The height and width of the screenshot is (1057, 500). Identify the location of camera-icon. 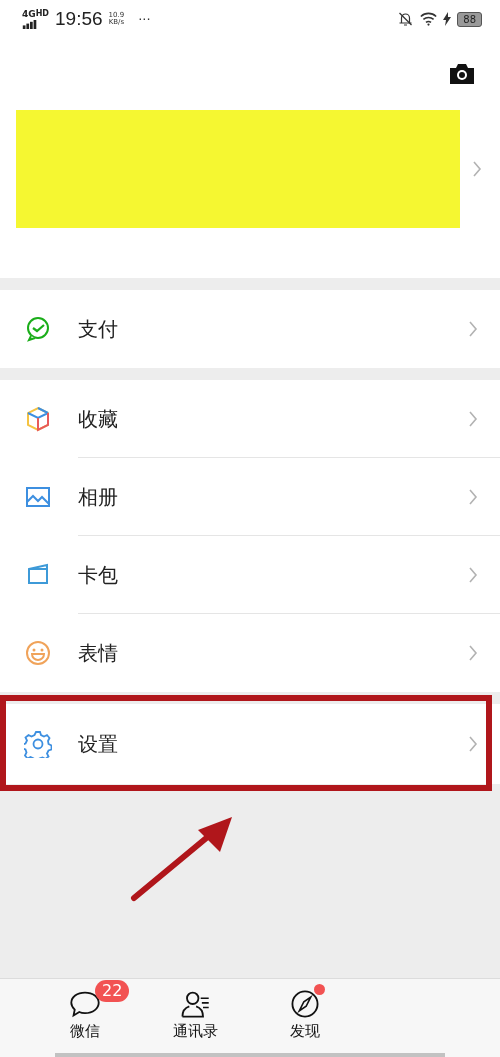
(462, 74).